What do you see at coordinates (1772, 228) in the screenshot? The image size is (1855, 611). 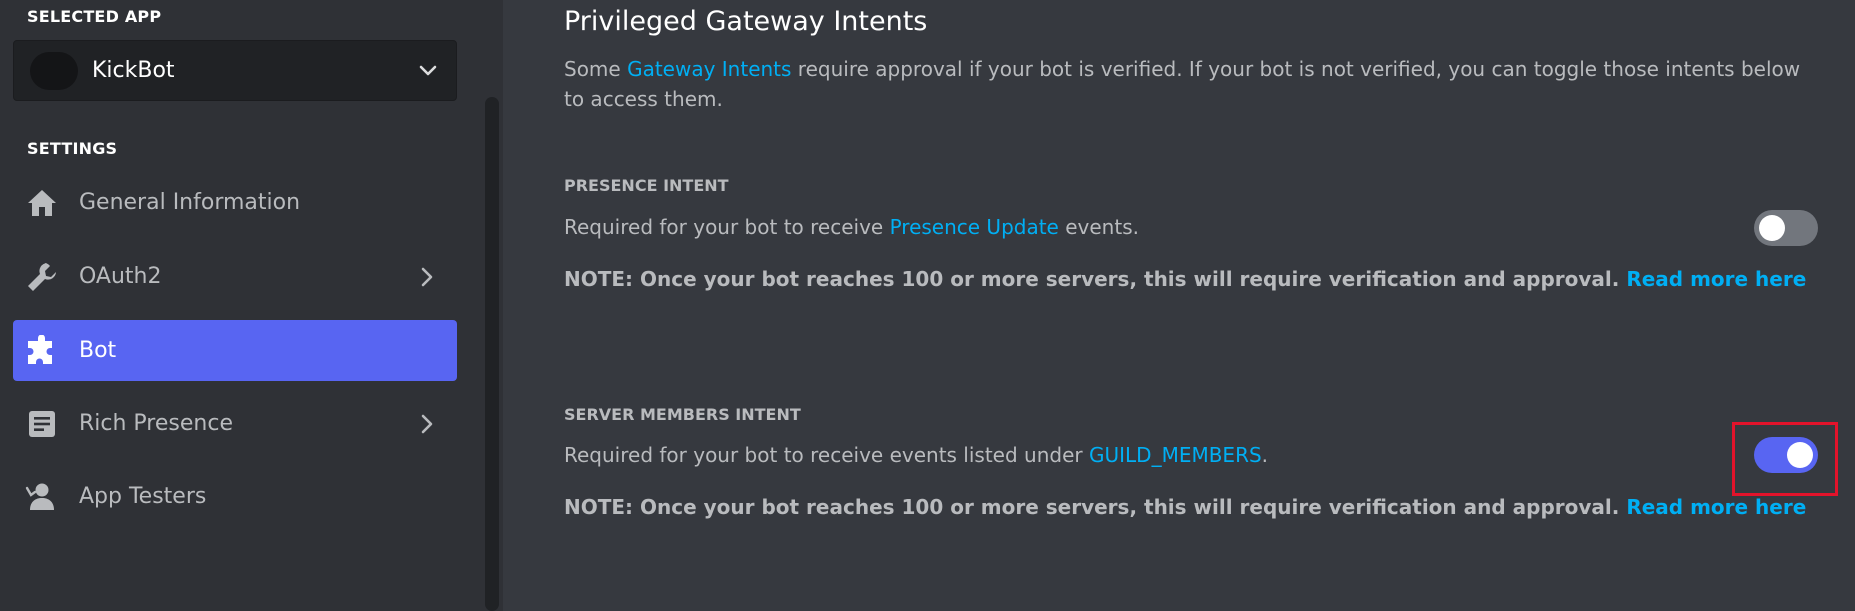 I see `toggle-knob` at bounding box center [1772, 228].